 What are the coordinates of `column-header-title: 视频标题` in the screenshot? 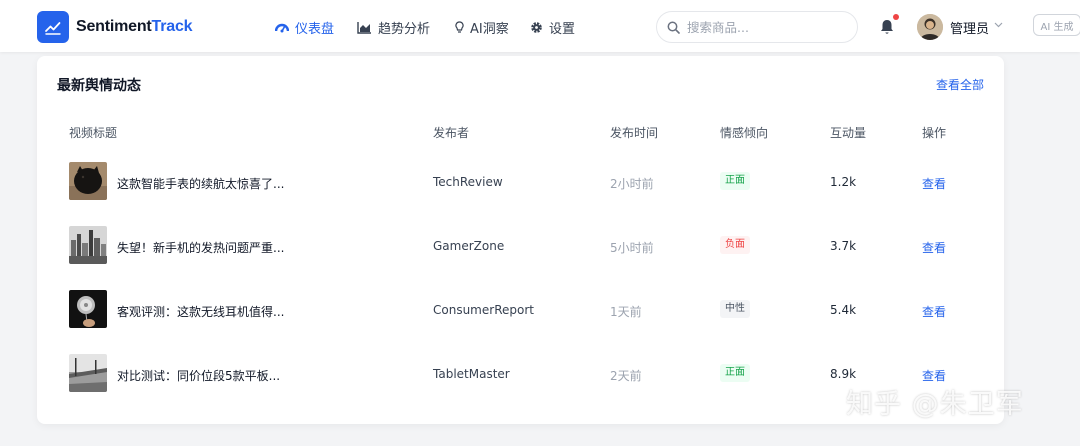 It's located at (93, 133).